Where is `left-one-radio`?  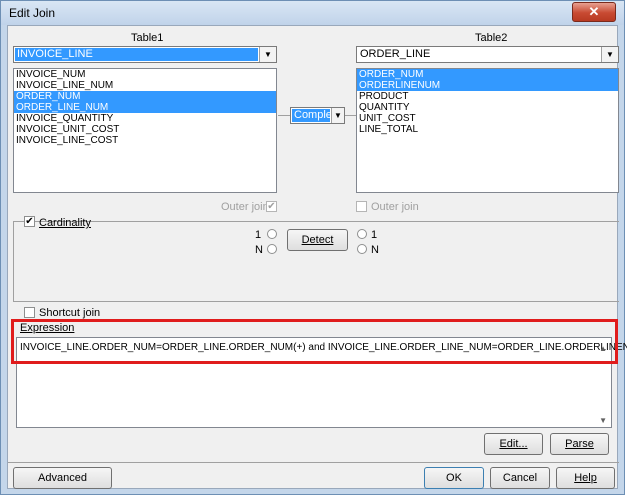
left-one-radio is located at coordinates (272, 234).